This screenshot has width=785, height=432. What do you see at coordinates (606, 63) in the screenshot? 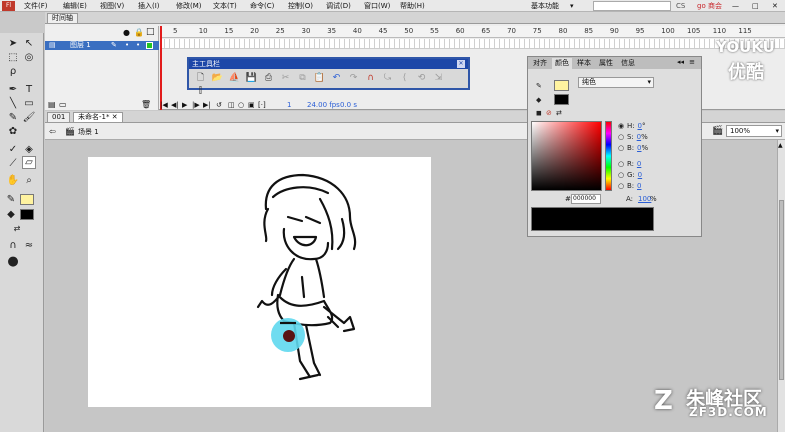
I see `tab-properties: 属性` at bounding box center [606, 63].